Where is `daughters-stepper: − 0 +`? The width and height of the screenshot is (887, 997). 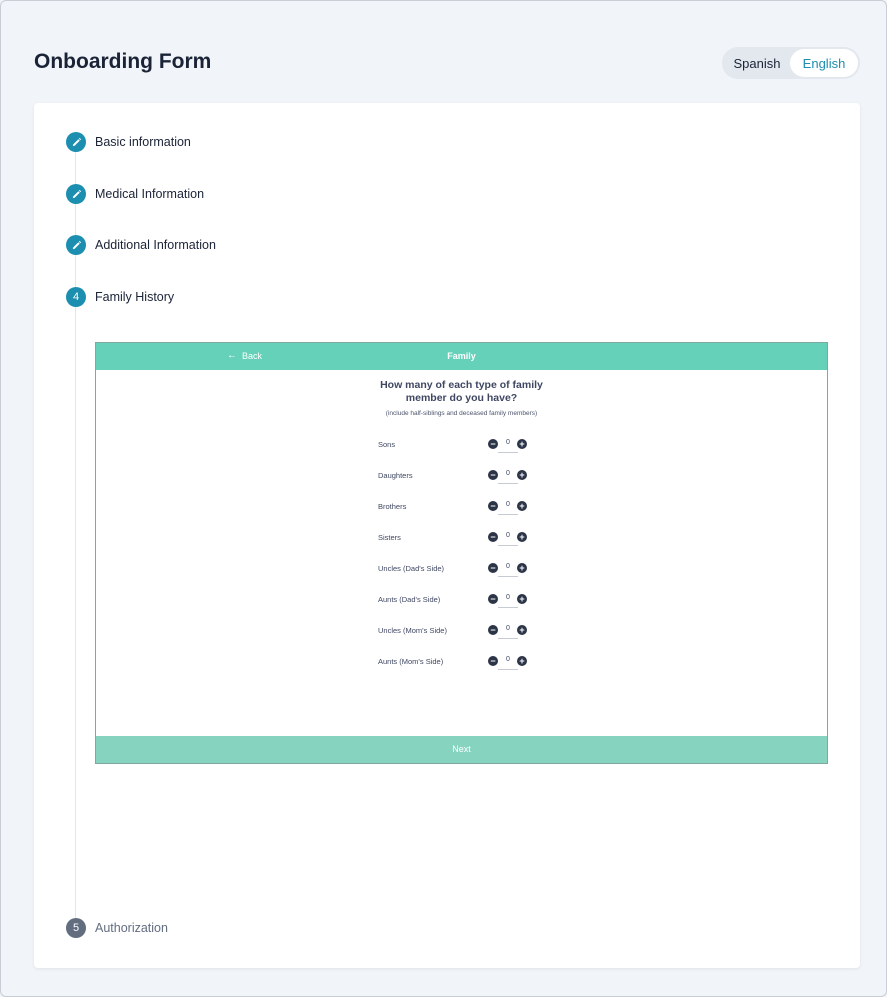
daughters-stepper: − 0 + is located at coordinates (509, 477).